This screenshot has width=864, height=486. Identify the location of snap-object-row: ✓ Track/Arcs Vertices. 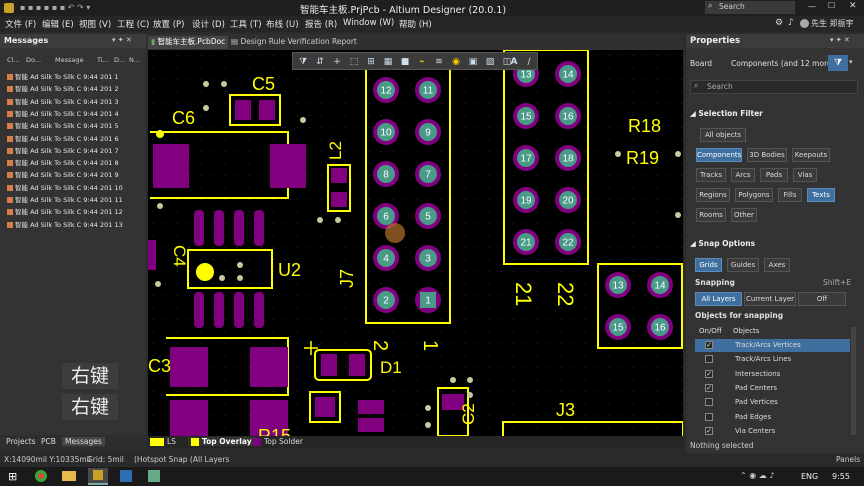
(772, 345).